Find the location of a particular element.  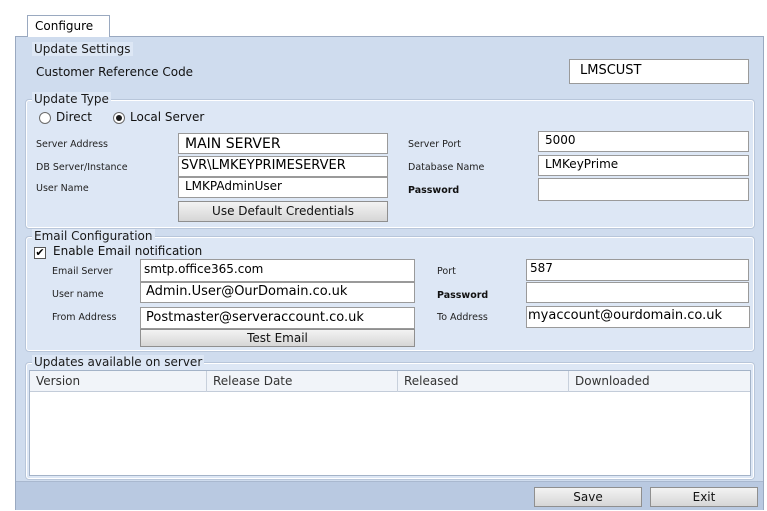

email-user-name-label: User name is located at coordinates (78, 294).